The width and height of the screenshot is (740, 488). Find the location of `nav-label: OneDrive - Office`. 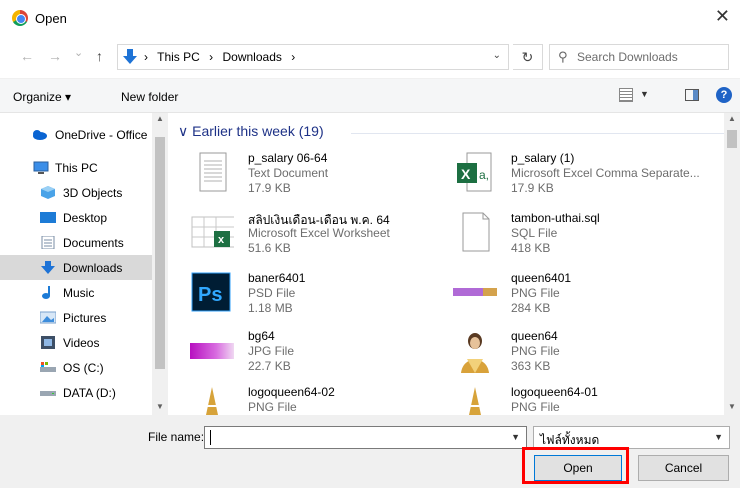

nav-label: OneDrive - Office is located at coordinates (101, 135).